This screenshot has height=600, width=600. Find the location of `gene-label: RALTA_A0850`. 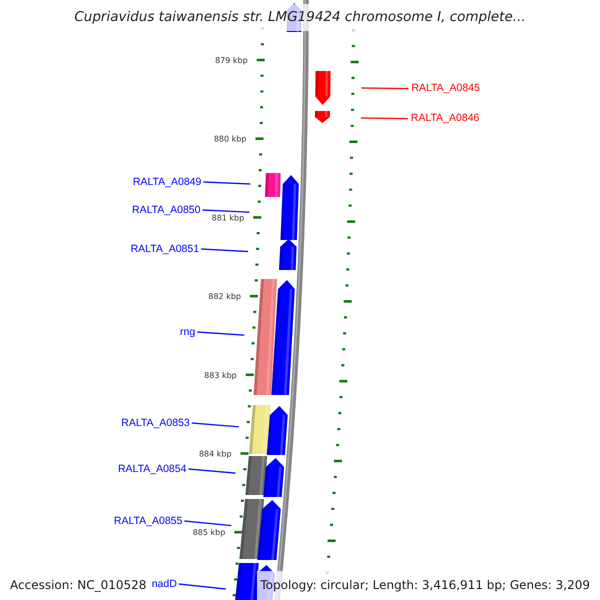

gene-label: RALTA_A0850 is located at coordinates (166, 210).